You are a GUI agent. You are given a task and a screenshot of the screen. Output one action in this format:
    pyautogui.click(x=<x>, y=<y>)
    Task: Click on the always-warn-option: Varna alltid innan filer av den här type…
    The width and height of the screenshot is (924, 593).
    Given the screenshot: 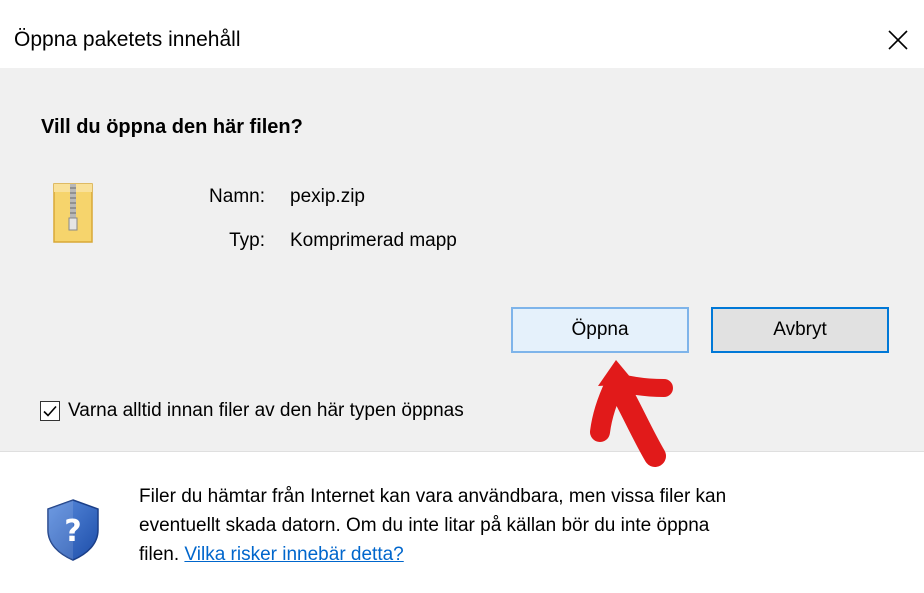 What is the action you would take?
    pyautogui.click(x=252, y=411)
    